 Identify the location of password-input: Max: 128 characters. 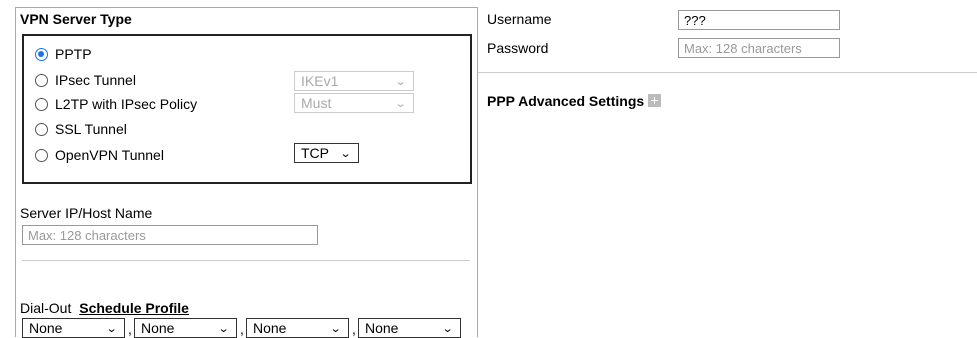
(759, 48).